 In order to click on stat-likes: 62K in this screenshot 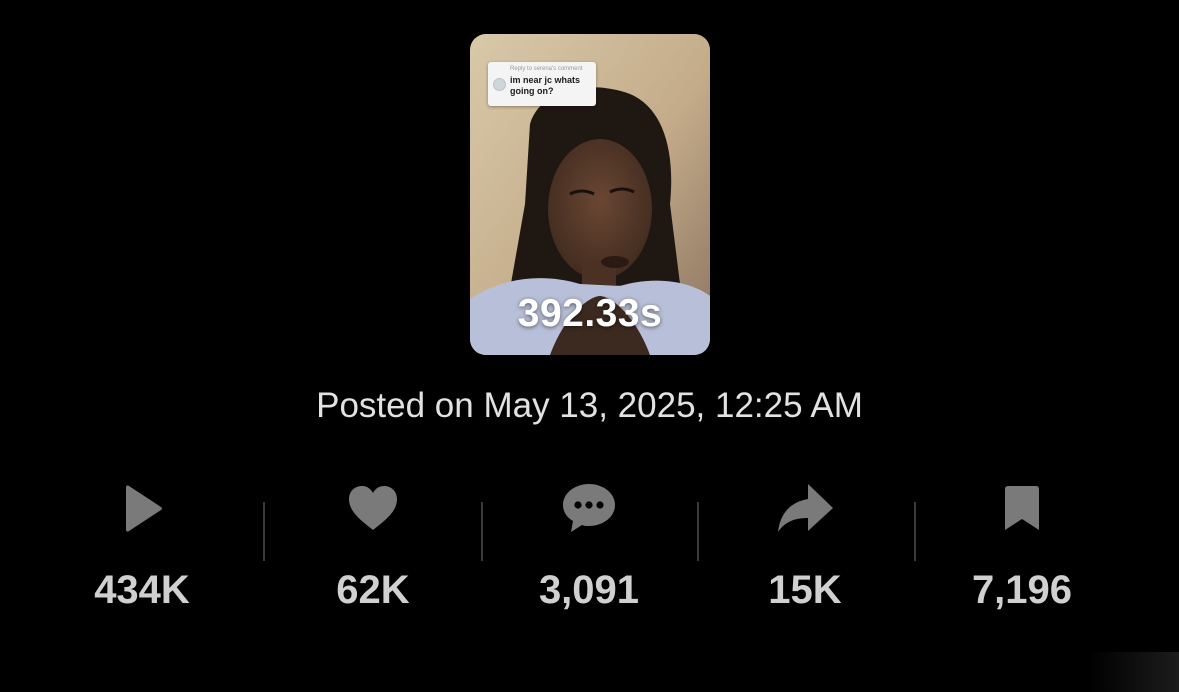, I will do `click(373, 548)`.